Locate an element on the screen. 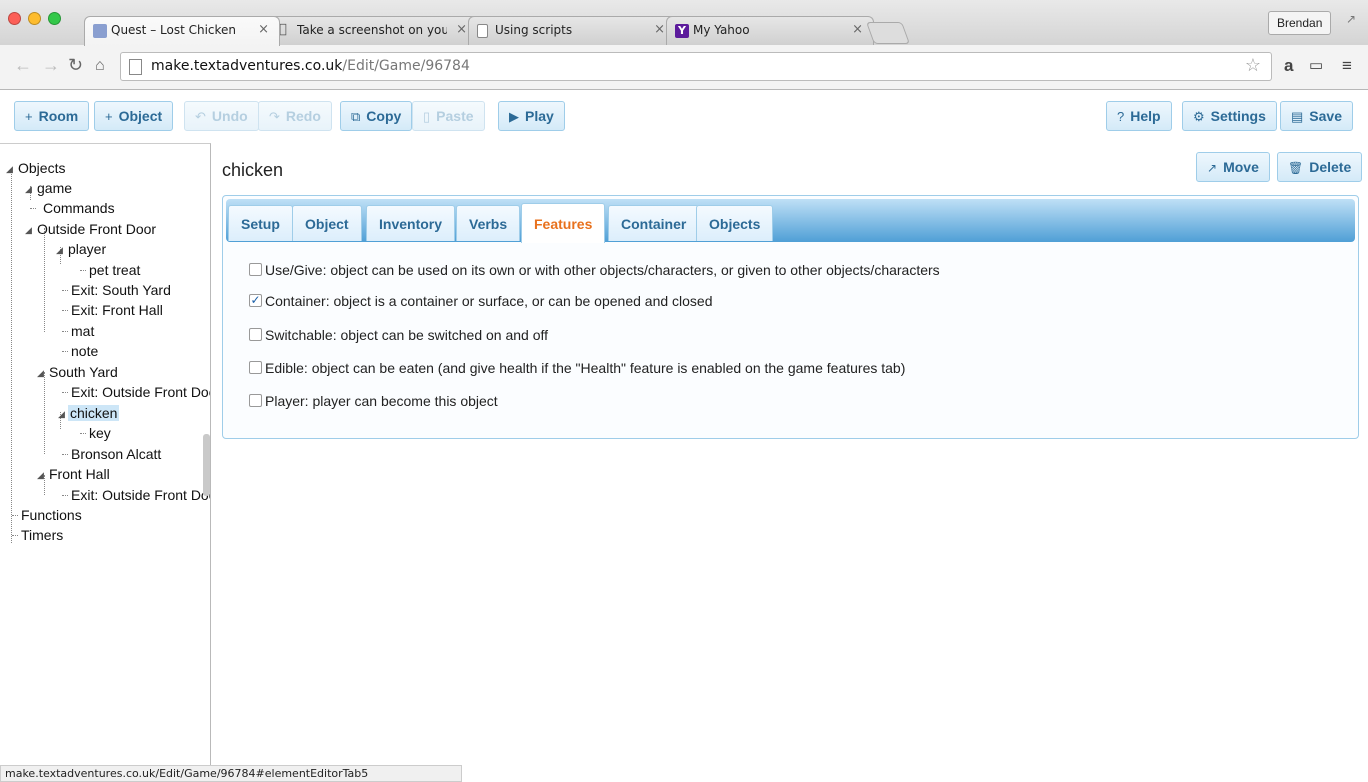 The width and height of the screenshot is (1368, 782). amazon-extension-icon: a is located at coordinates (1288, 66).